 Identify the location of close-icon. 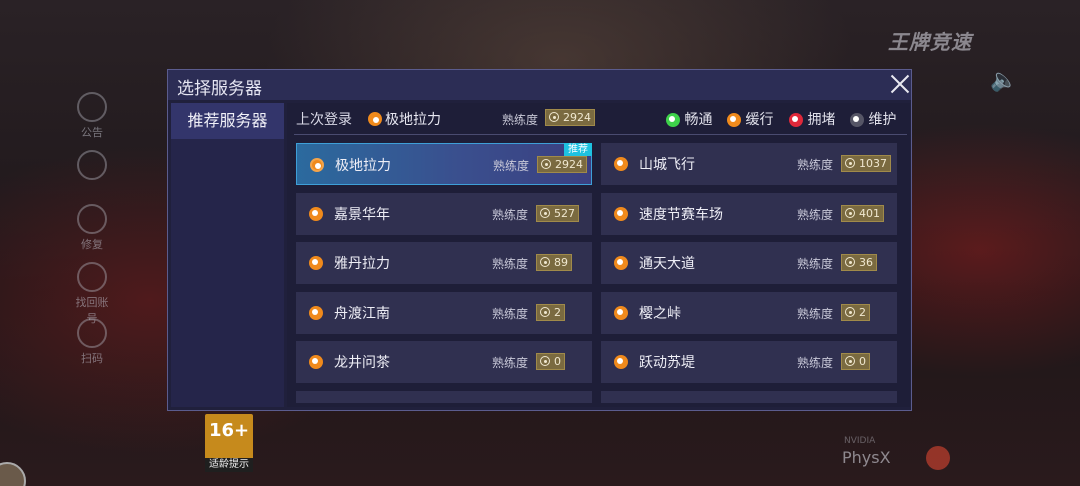
(900, 84).